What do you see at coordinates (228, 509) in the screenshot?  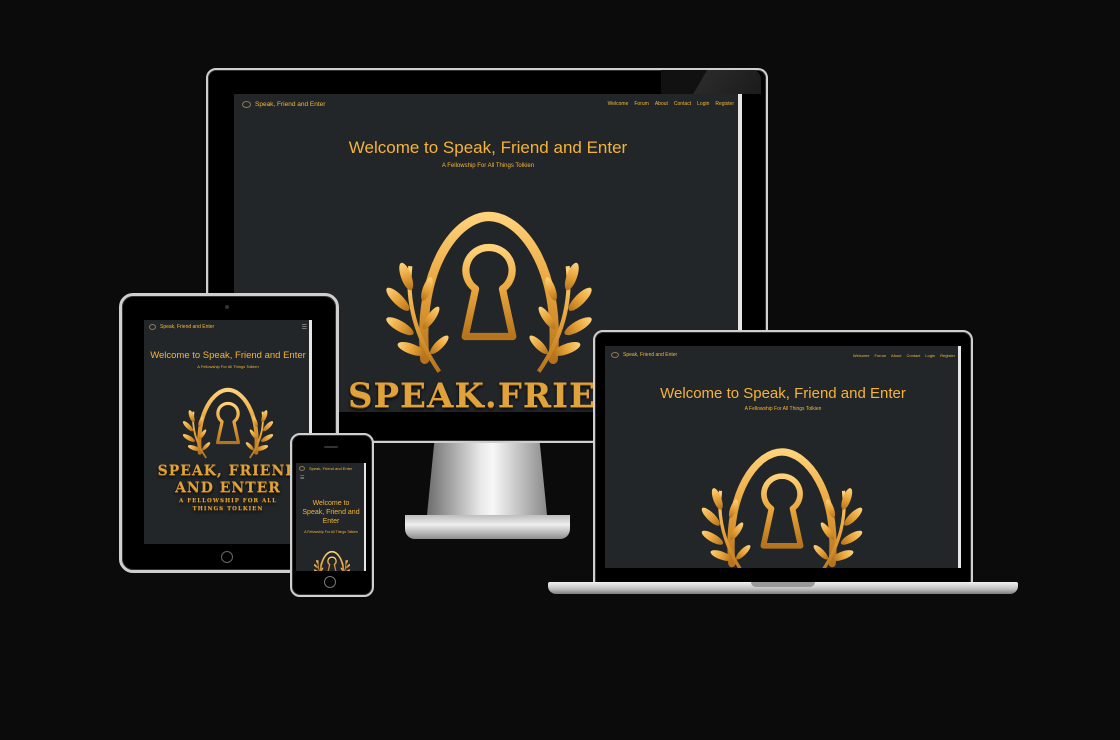 I see `logo-tagline-line2: THINGS TOLKIEN` at bounding box center [228, 509].